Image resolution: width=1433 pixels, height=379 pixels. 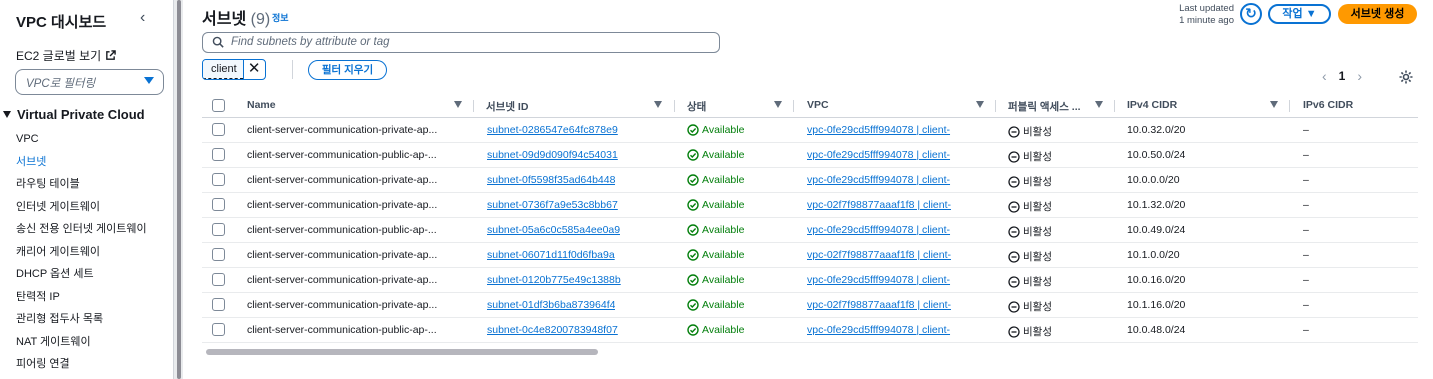 What do you see at coordinates (81, 364) in the screenshot?
I see `sidebar-item-peering: 피어링 연결` at bounding box center [81, 364].